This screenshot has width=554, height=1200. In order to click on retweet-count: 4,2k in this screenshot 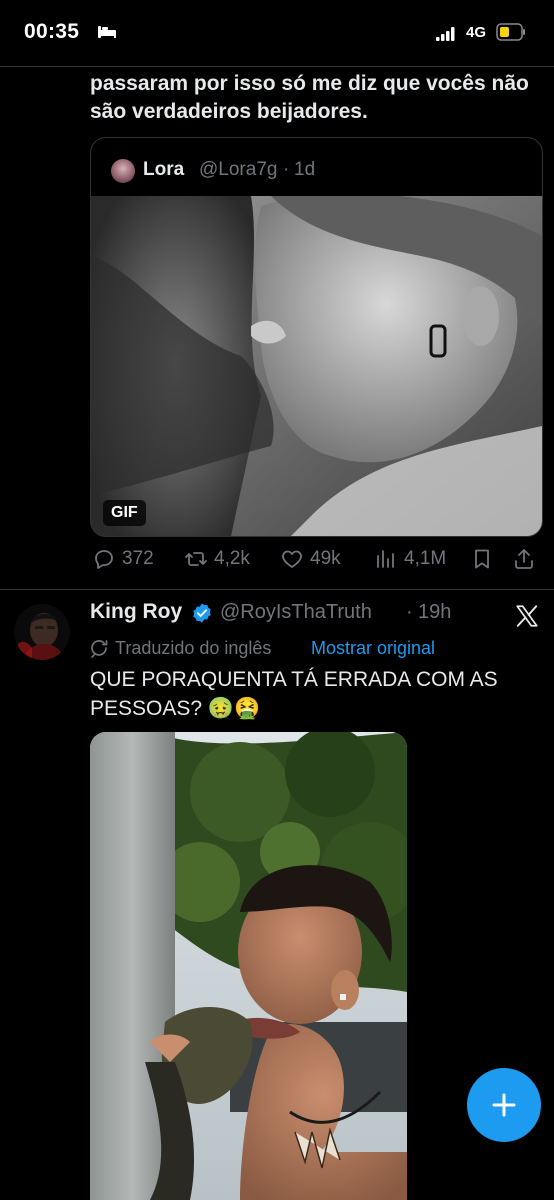, I will do `click(232, 558)`.